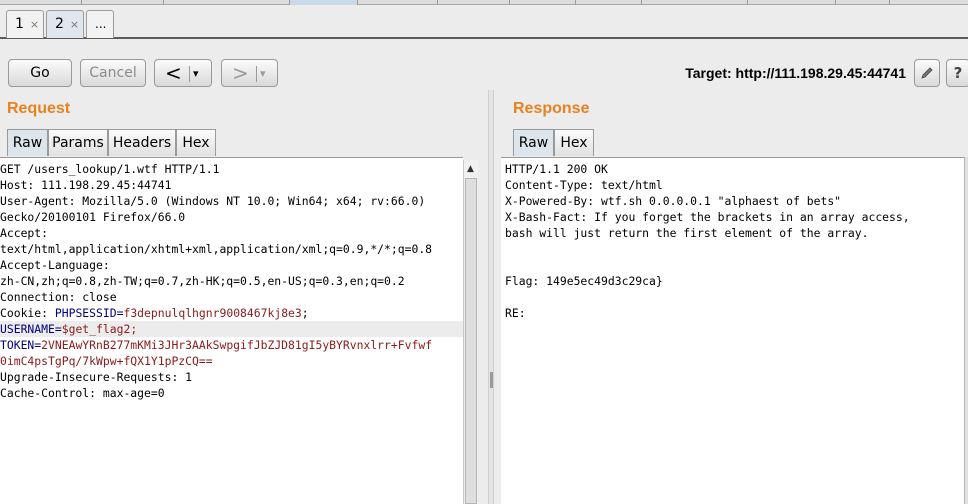 The width and height of the screenshot is (968, 504). Describe the element at coordinates (85, 313) in the screenshot. I see `param-name: PHPSESSID` at that location.